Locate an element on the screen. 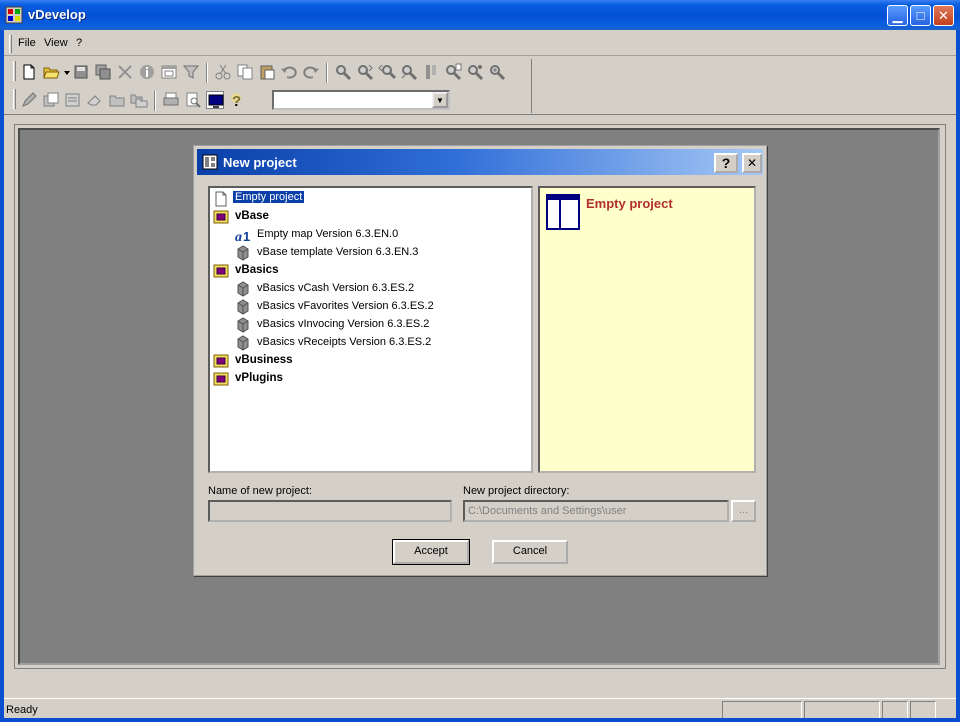 This screenshot has width=960, height=722. window-icon is located at coordinates (169, 72).